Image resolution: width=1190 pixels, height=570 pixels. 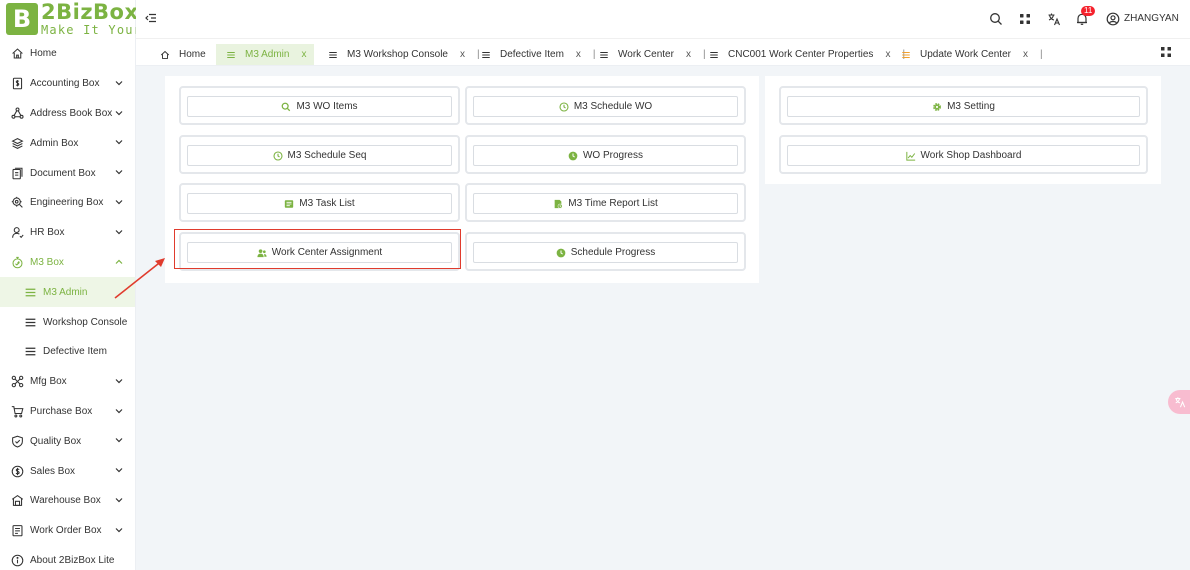 I want to click on m3-schedule-wo-button: M3 Schedule WO, so click(x=605, y=106).